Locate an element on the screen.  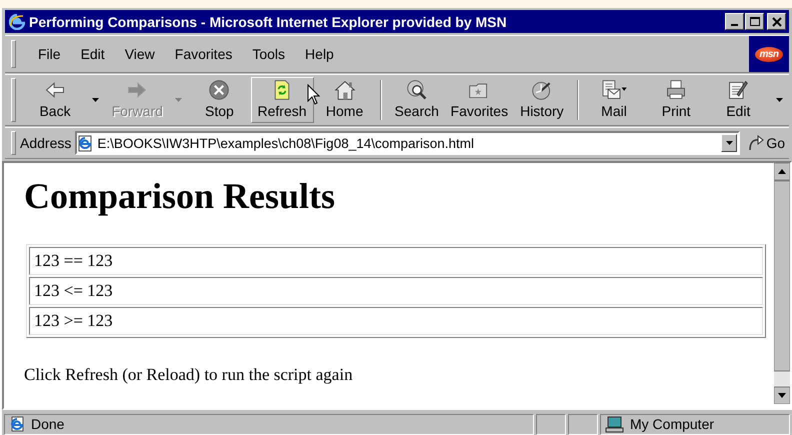
menu-item: Tools is located at coordinates (269, 54).